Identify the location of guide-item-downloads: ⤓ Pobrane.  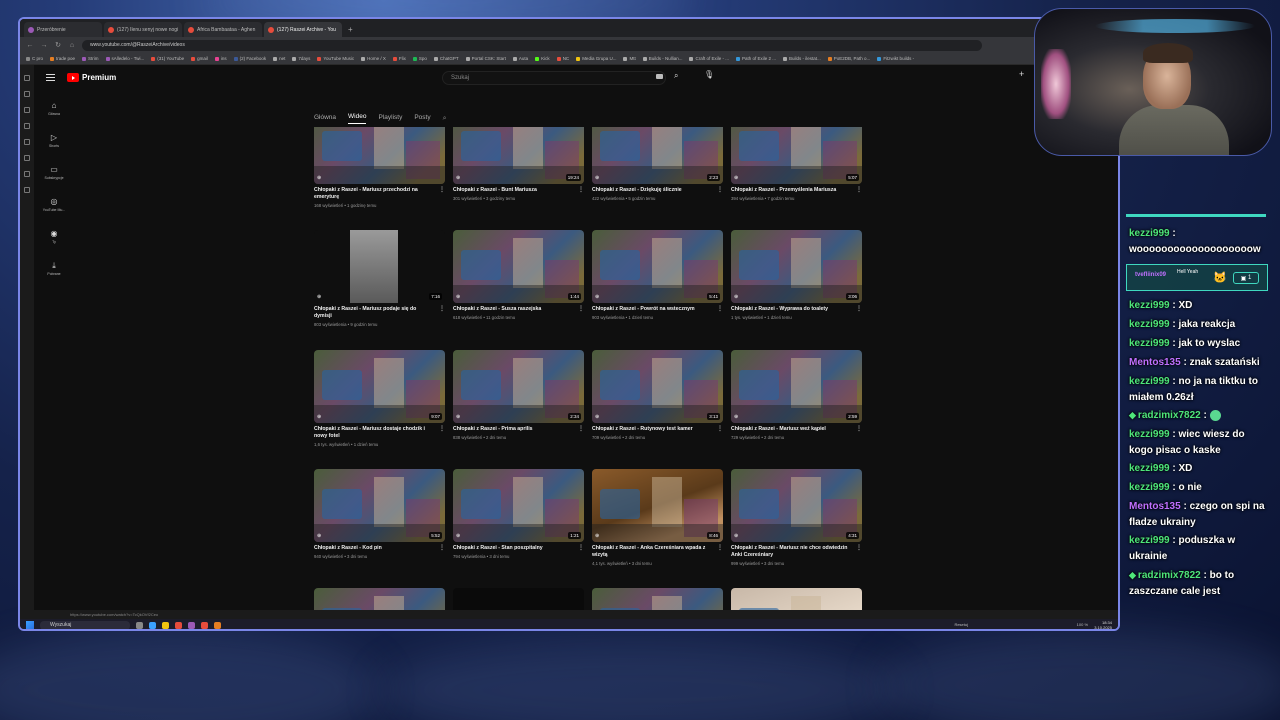
(54, 269).